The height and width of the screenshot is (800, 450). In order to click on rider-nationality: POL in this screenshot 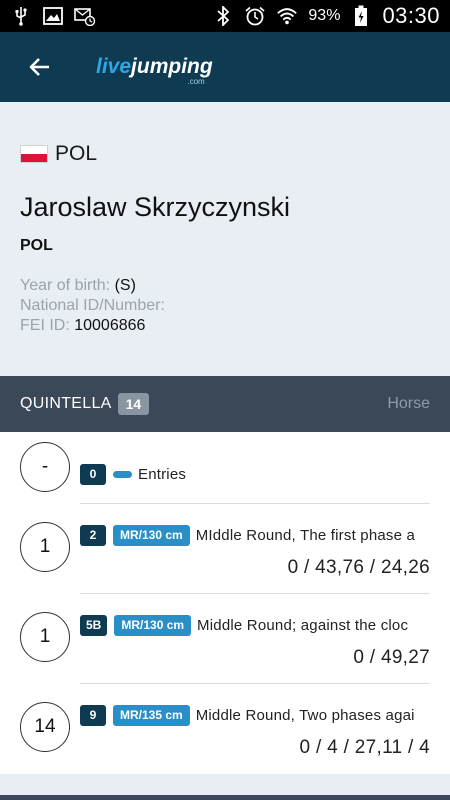, I will do `click(36, 245)`.